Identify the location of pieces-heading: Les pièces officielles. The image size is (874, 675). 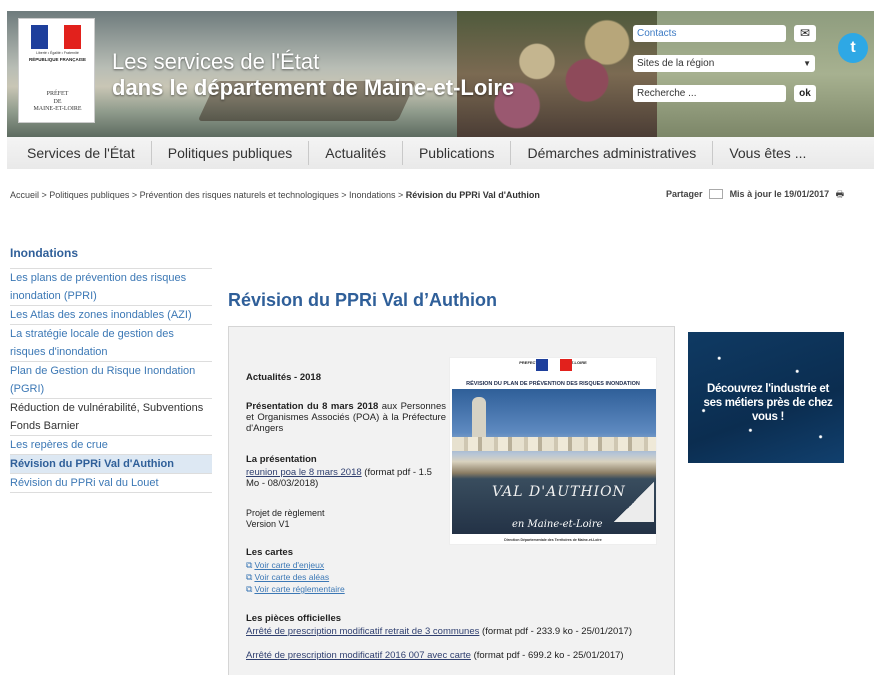
(294, 618).